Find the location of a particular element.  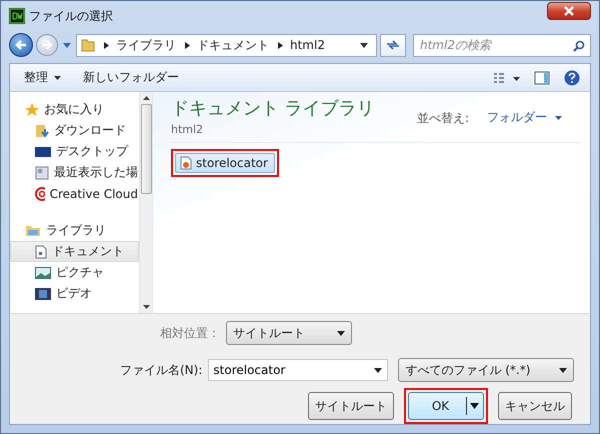

breadcrumb: ライブラリ is located at coordinates (146, 45).